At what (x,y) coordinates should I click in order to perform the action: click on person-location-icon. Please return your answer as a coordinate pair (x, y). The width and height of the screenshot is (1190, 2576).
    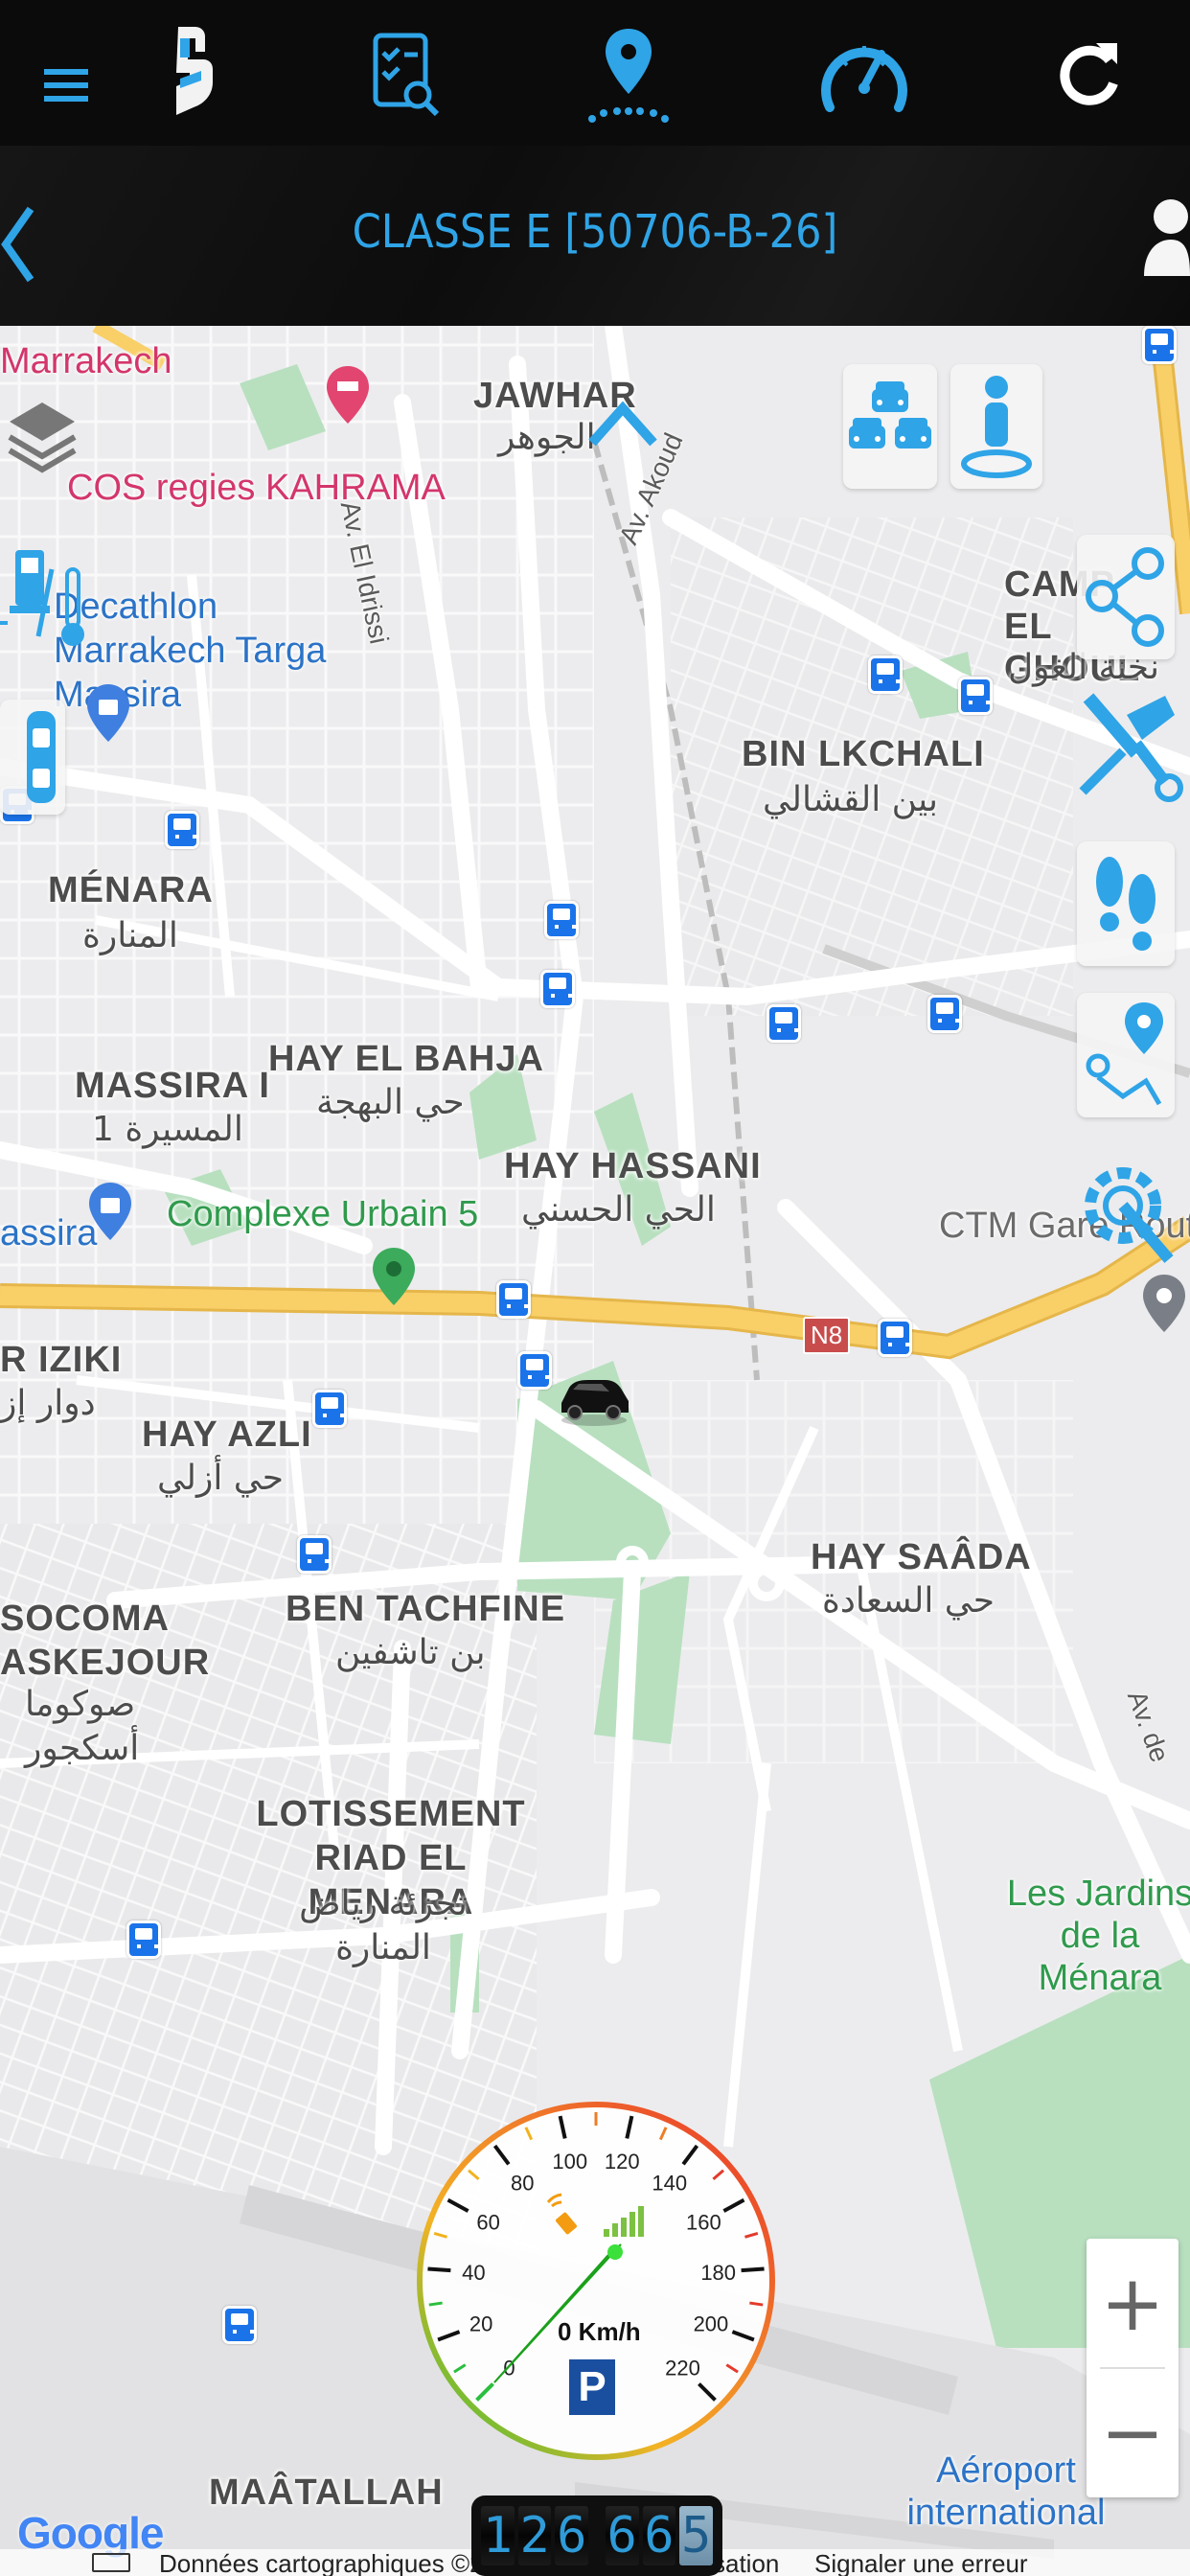
    Looking at the image, I should click on (997, 427).